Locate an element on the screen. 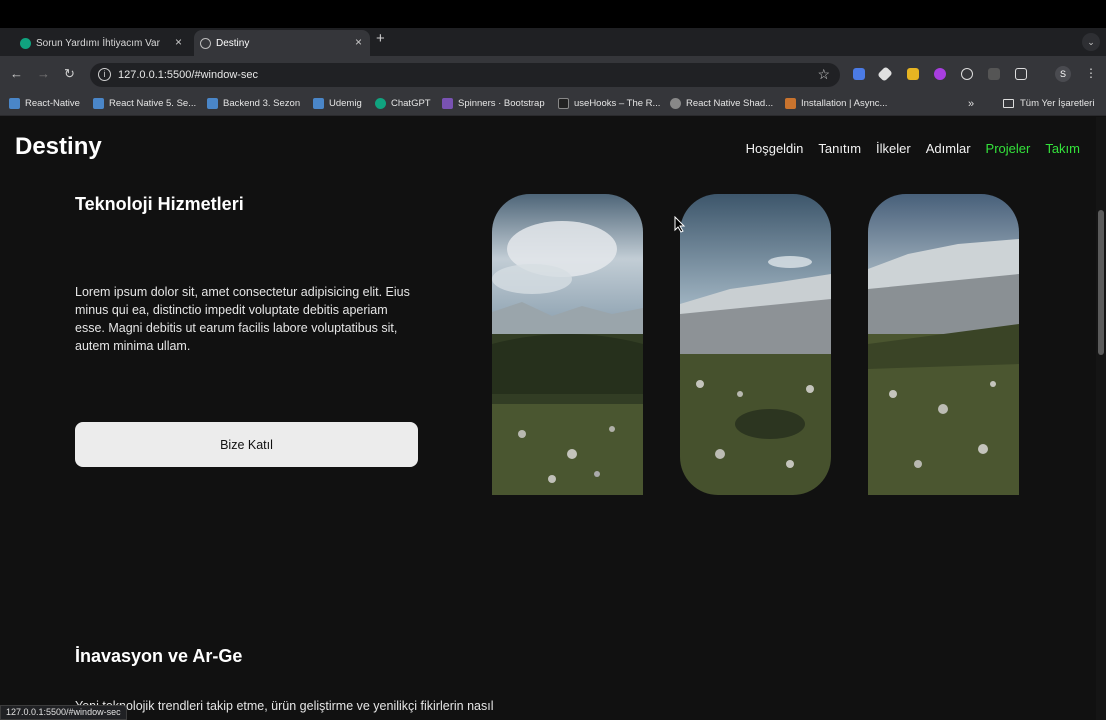 Image resolution: width=1106 pixels, height=720 pixels. section-title: İnavasyon ve Ar-Ge is located at coordinates (159, 656).